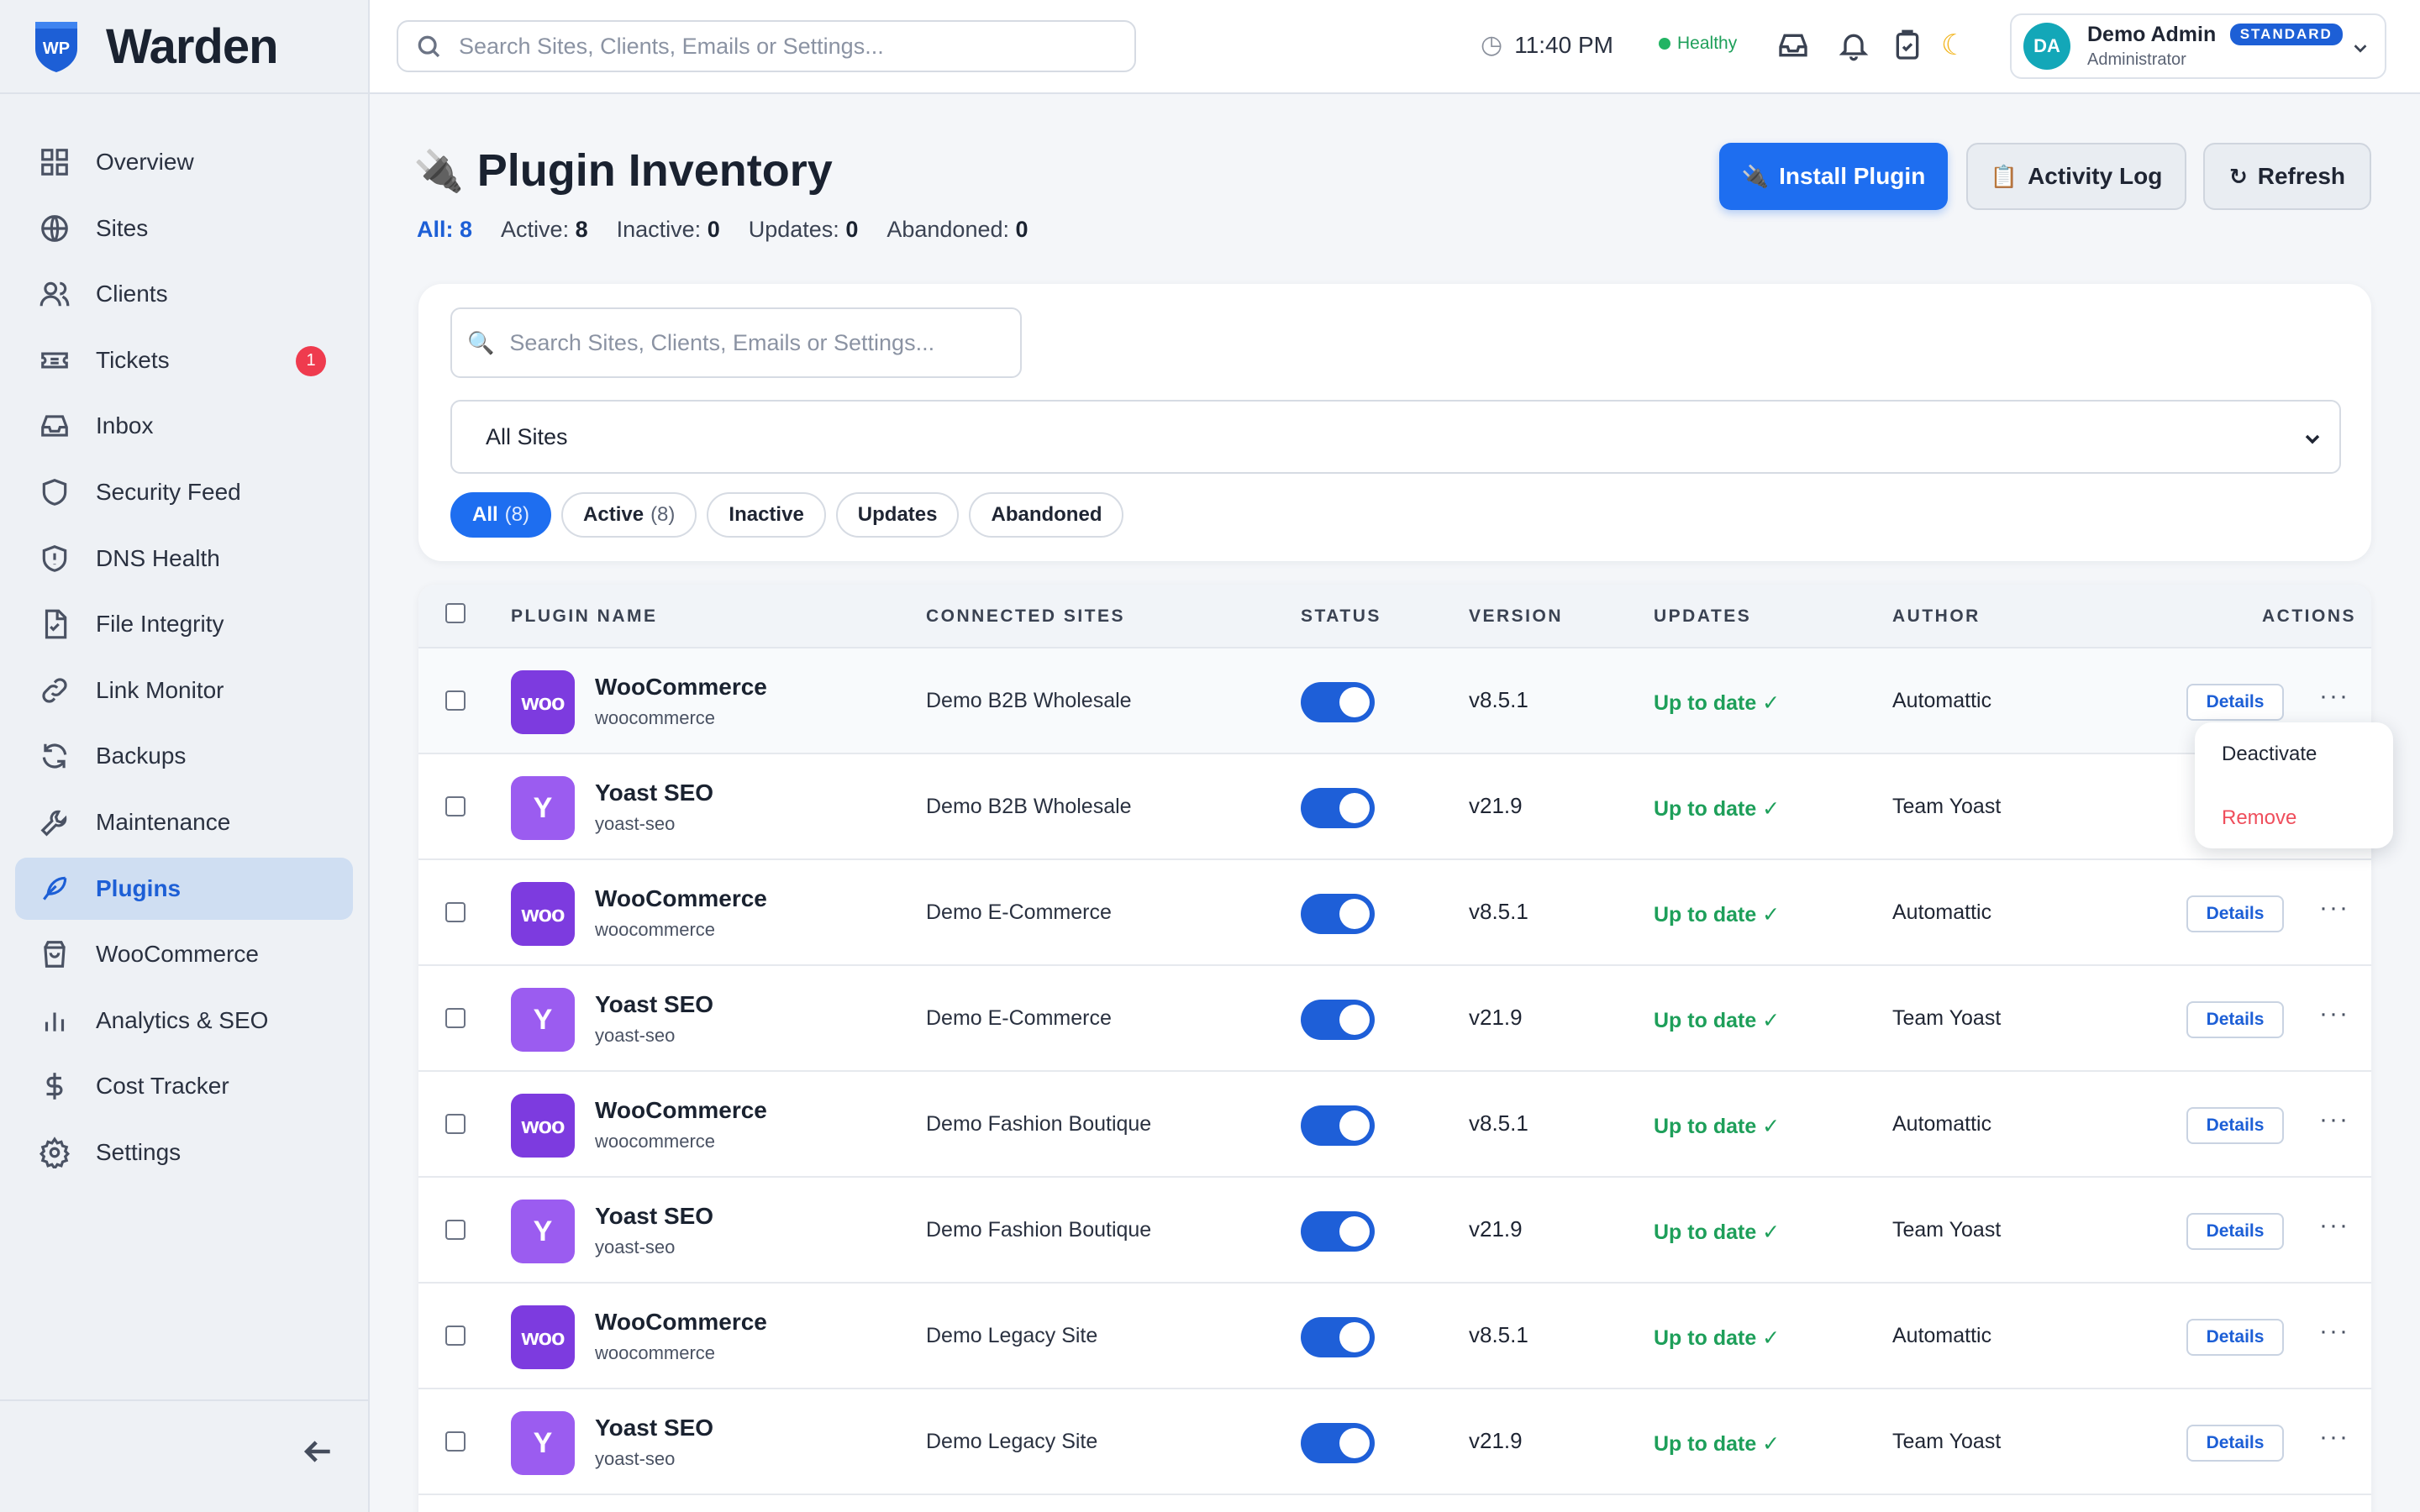  Describe the element at coordinates (1855, 46) in the screenshot. I see `notifications-button` at that location.